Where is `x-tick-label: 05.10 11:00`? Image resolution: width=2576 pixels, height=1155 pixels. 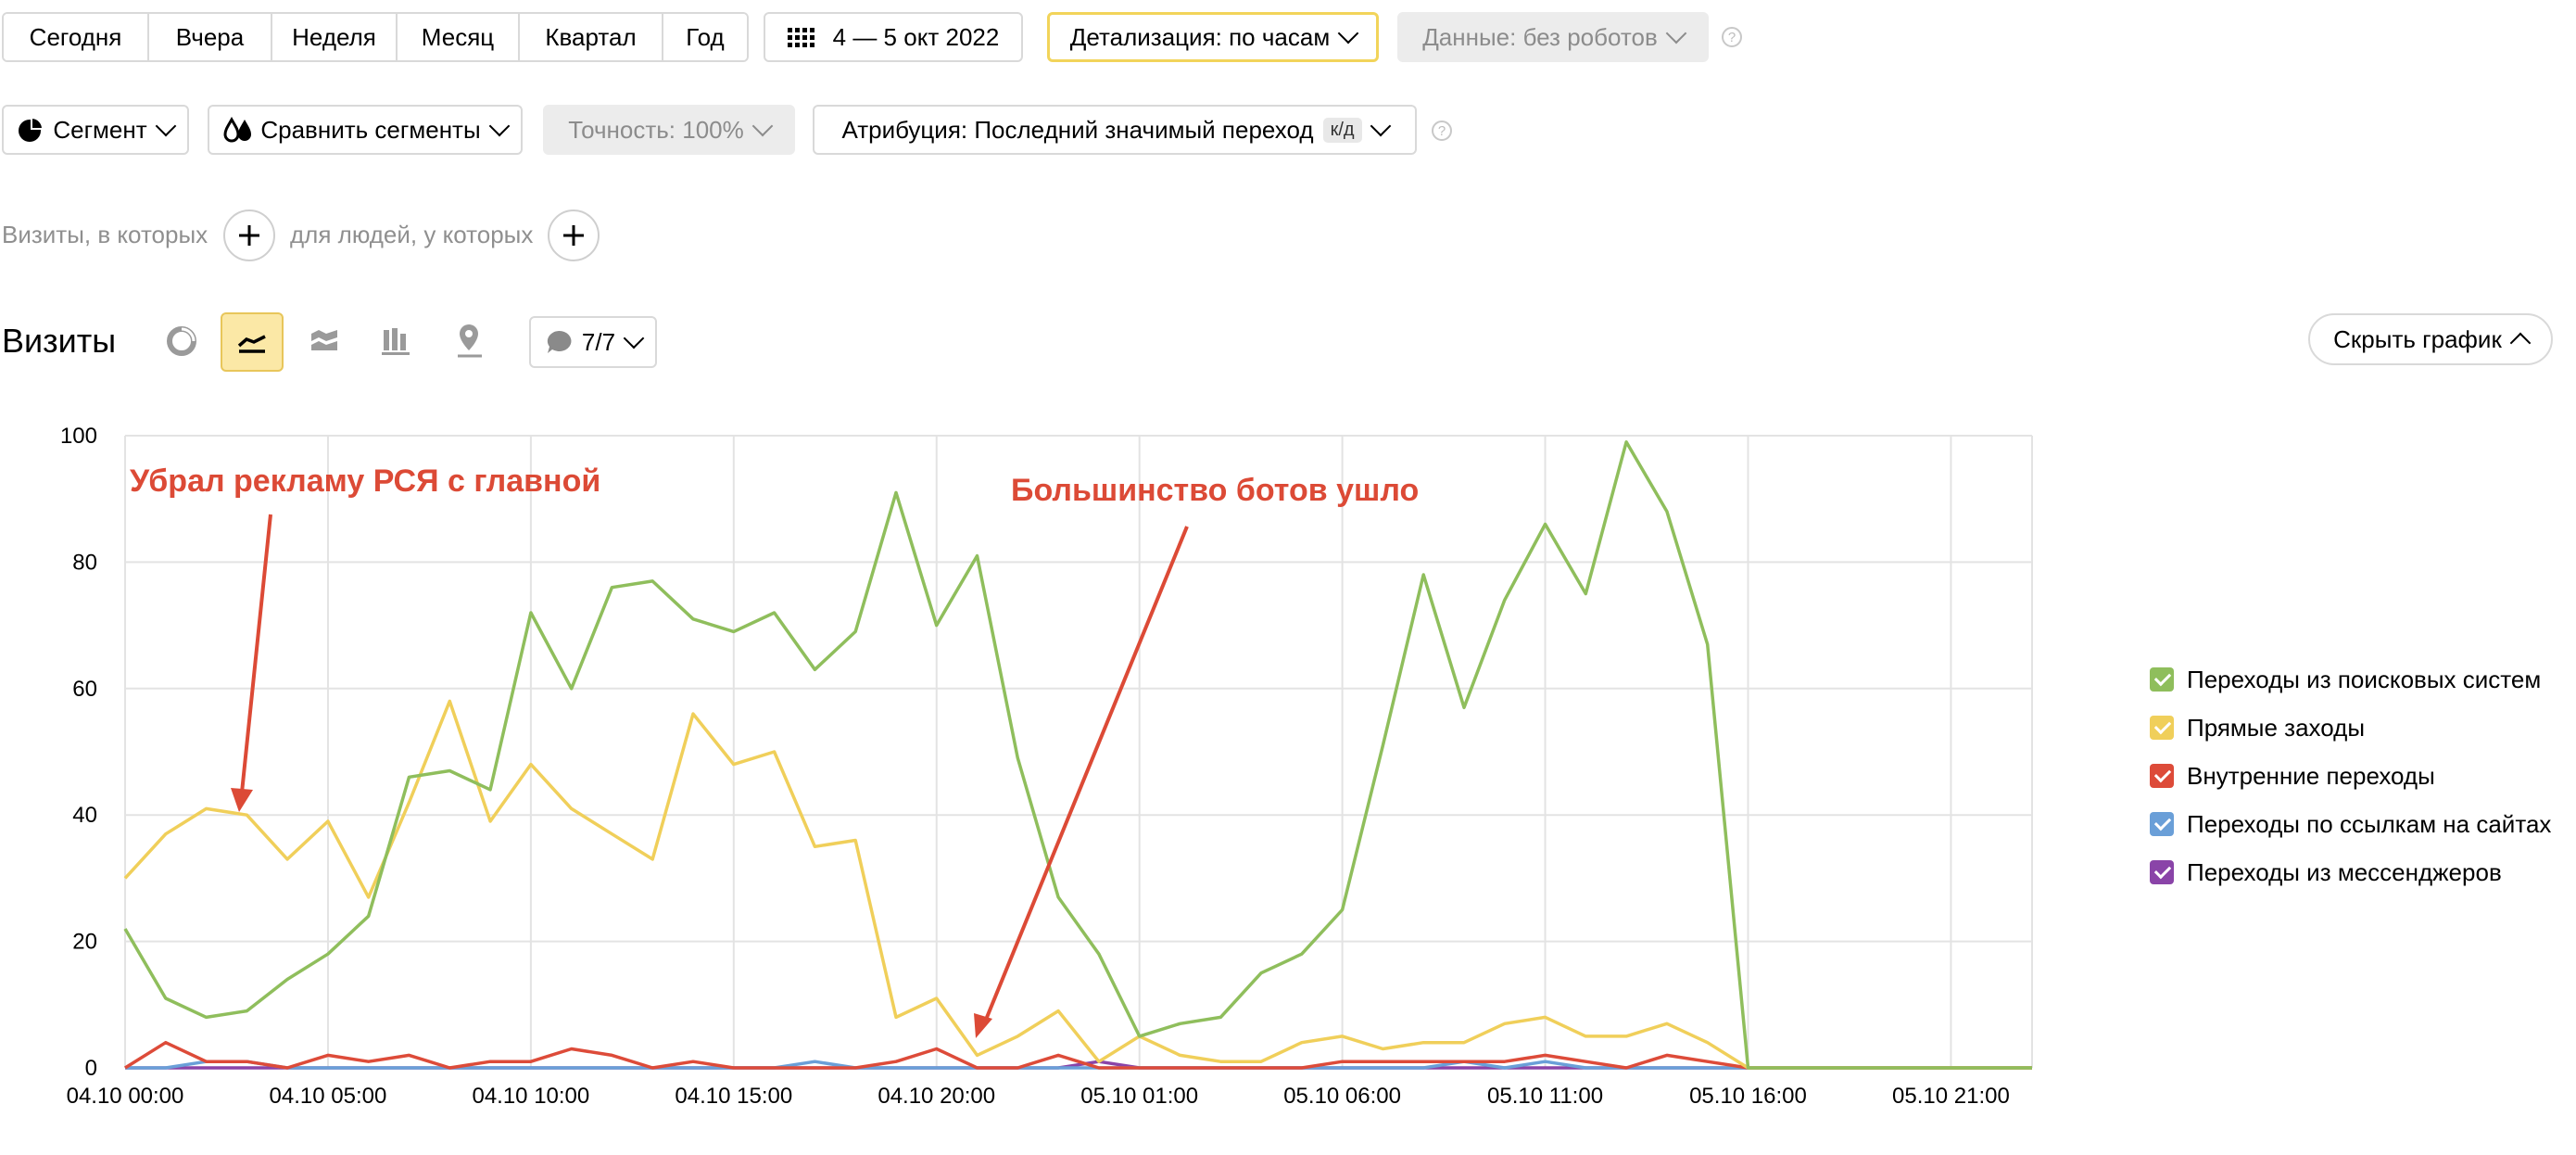 x-tick-label: 05.10 11:00 is located at coordinates (1545, 1097).